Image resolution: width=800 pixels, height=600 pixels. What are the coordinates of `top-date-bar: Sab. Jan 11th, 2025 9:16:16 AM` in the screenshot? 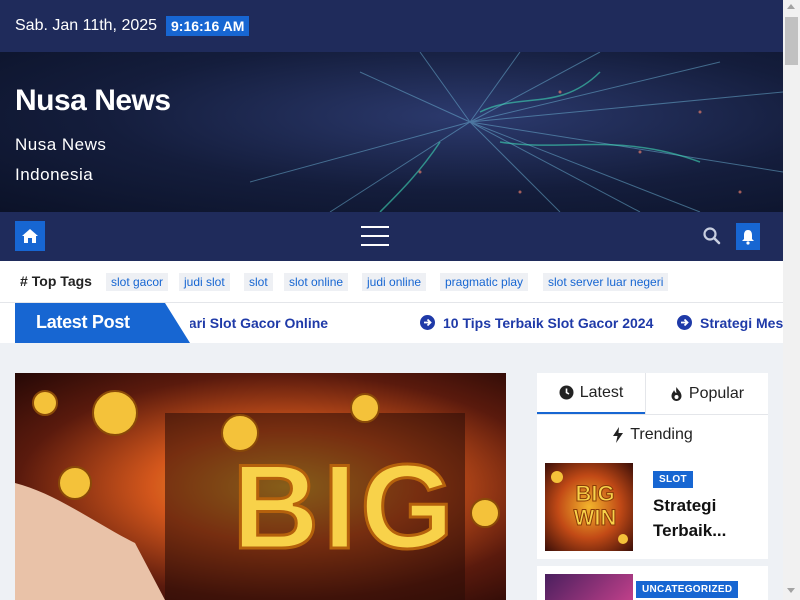 It's located at (391, 26).